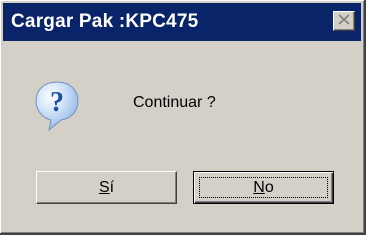 The image size is (371, 242). I want to click on close-icon, so click(344, 21).